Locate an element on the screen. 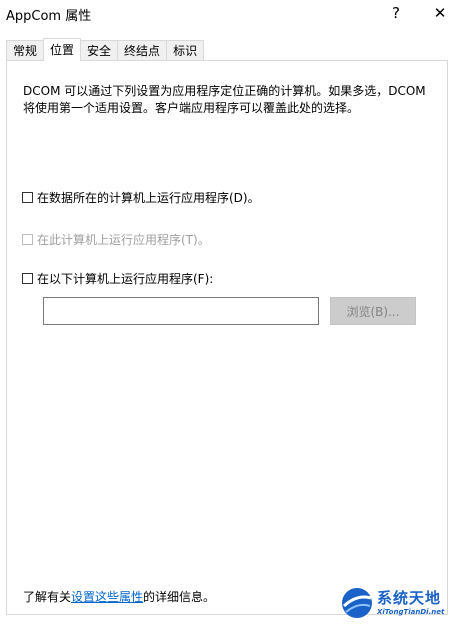 Image resolution: width=460 pixels, height=626 pixels. watermark: 系统天地 XiTongTianDi.net is located at coordinates (399, 603).